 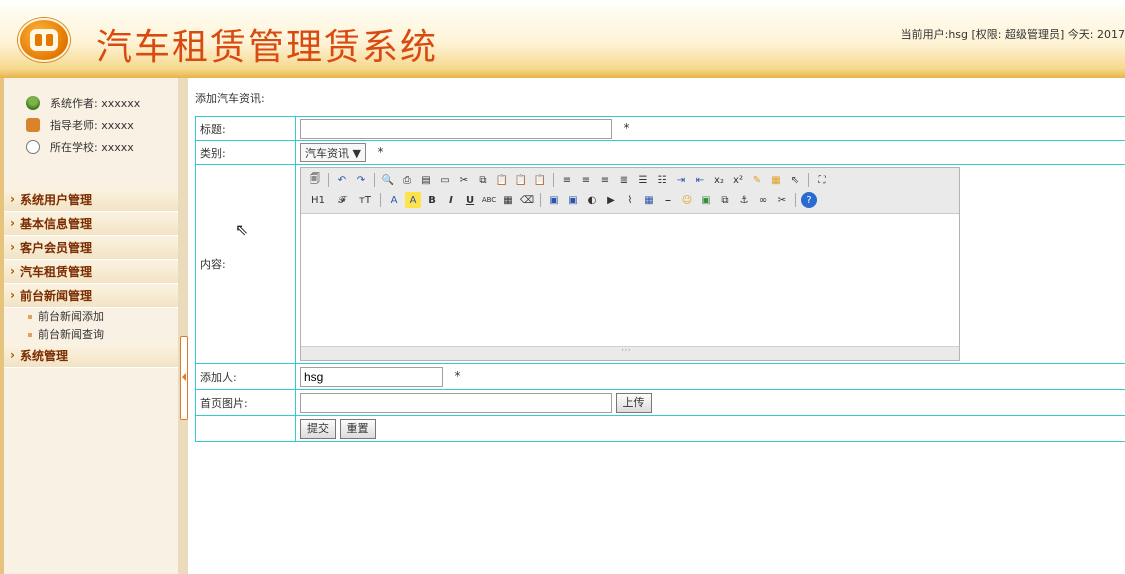 What do you see at coordinates (318, 200) in the screenshot?
I see `heading-icon: H1` at bounding box center [318, 200].